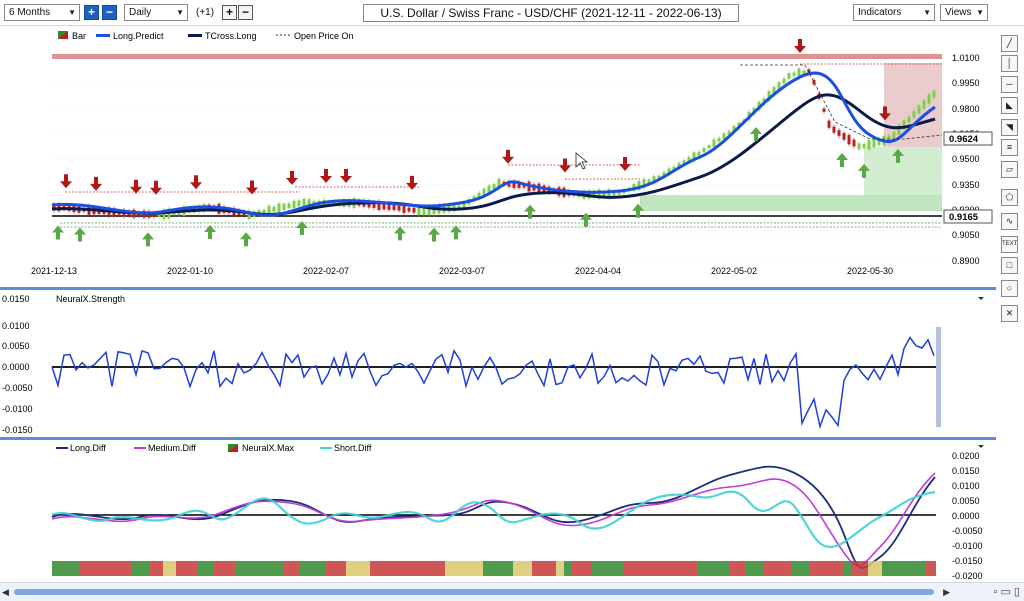  I want to click on line-icon: ╱, so click(1009, 43).